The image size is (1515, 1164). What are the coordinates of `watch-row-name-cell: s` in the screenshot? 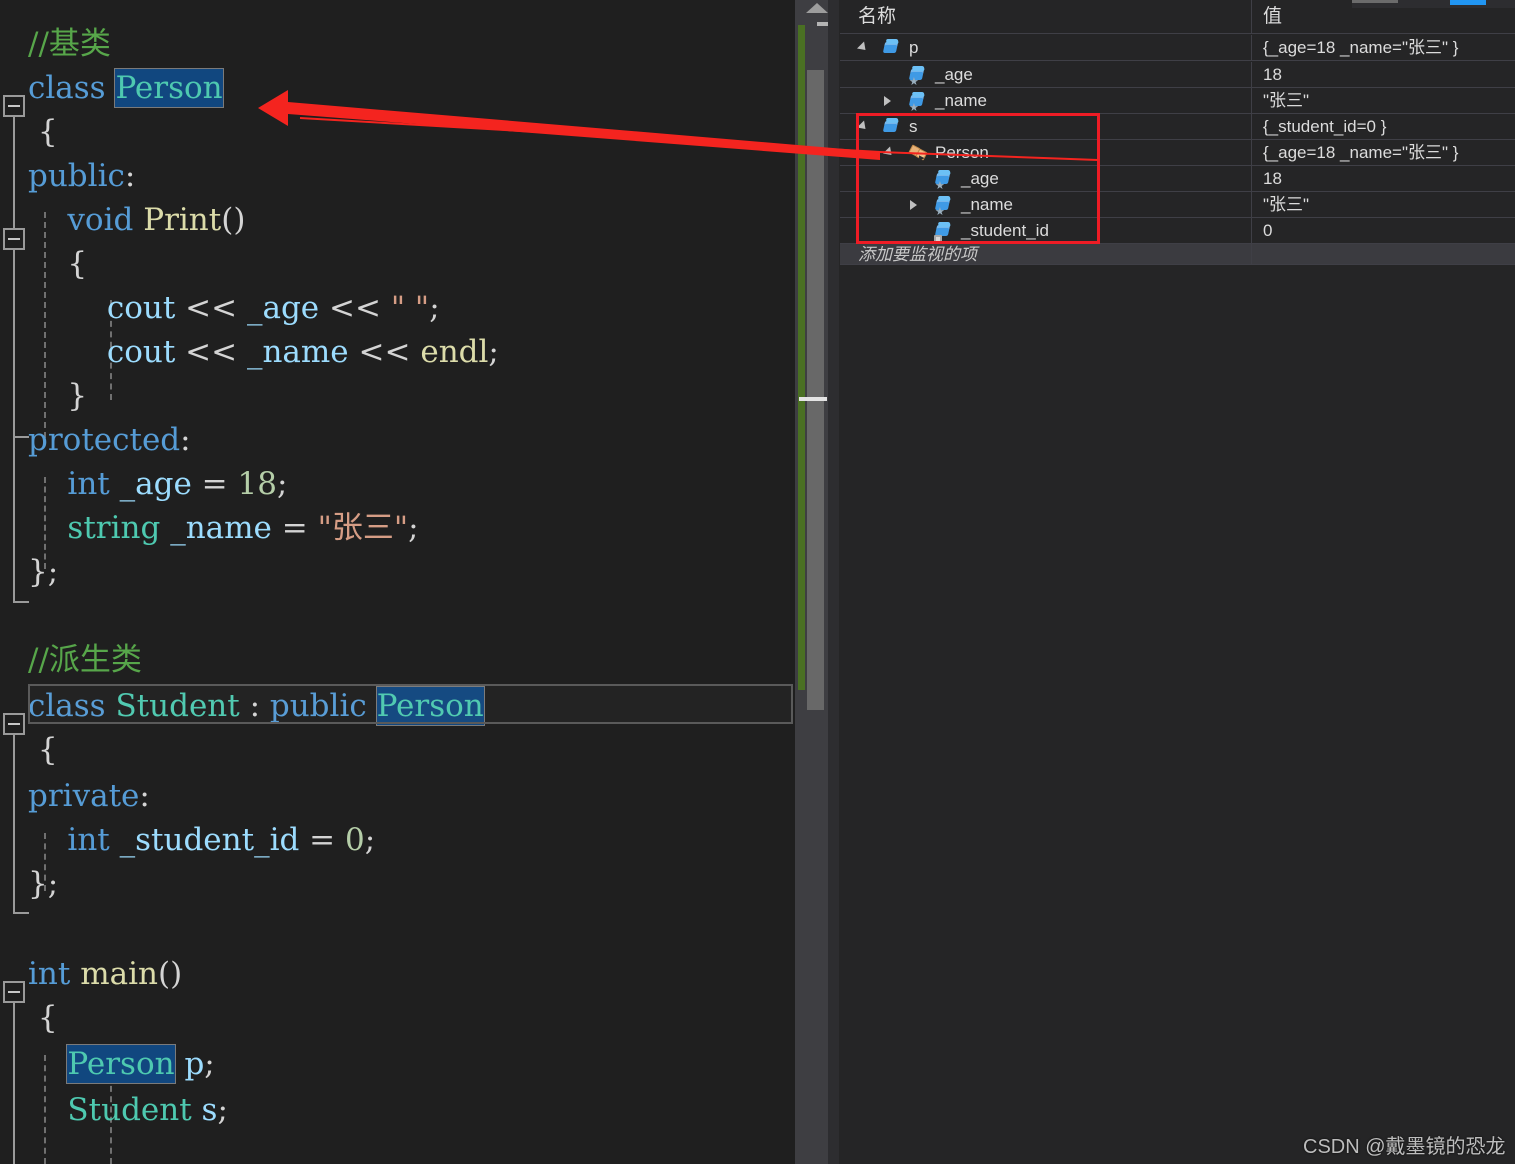 It's located at (1046, 126).